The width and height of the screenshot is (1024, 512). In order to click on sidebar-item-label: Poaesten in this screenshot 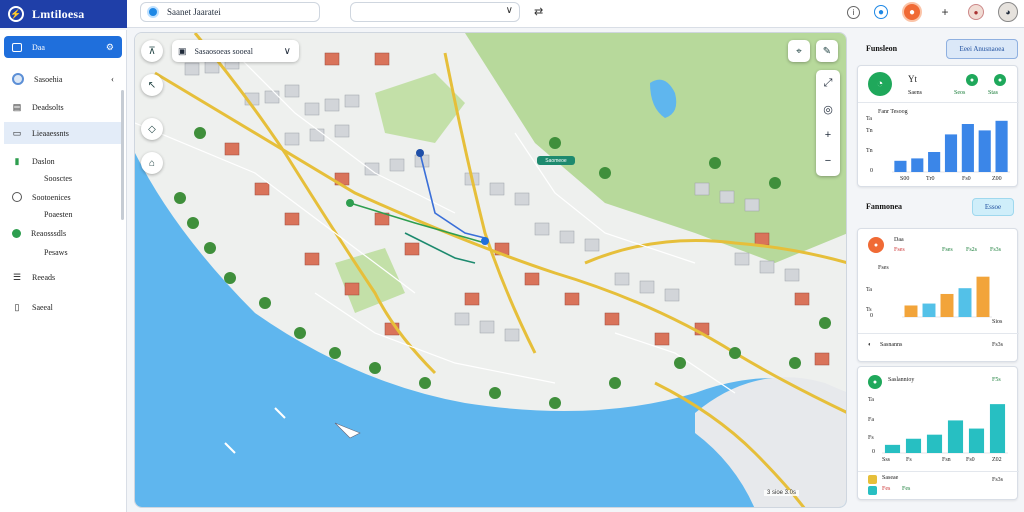, I will do `click(58, 214)`.